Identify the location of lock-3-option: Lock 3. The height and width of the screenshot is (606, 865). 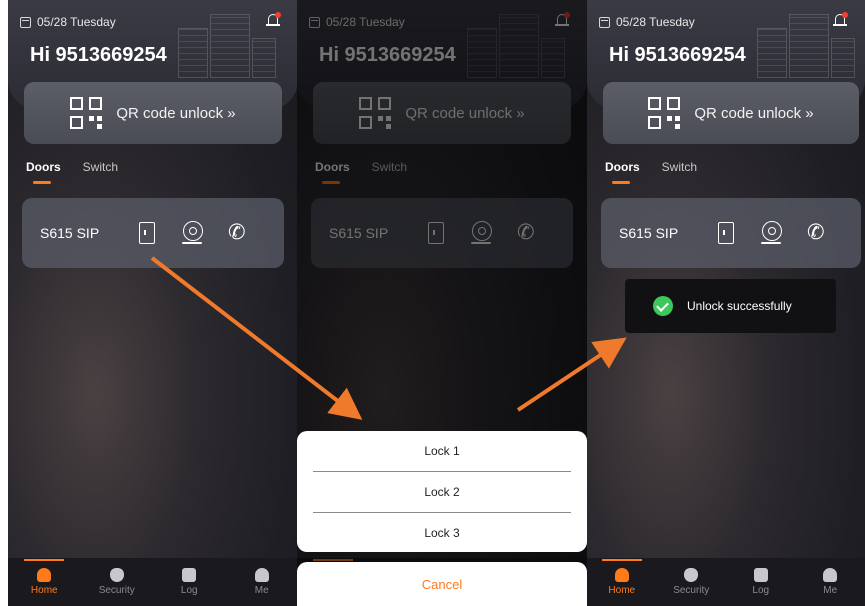
(442, 533).